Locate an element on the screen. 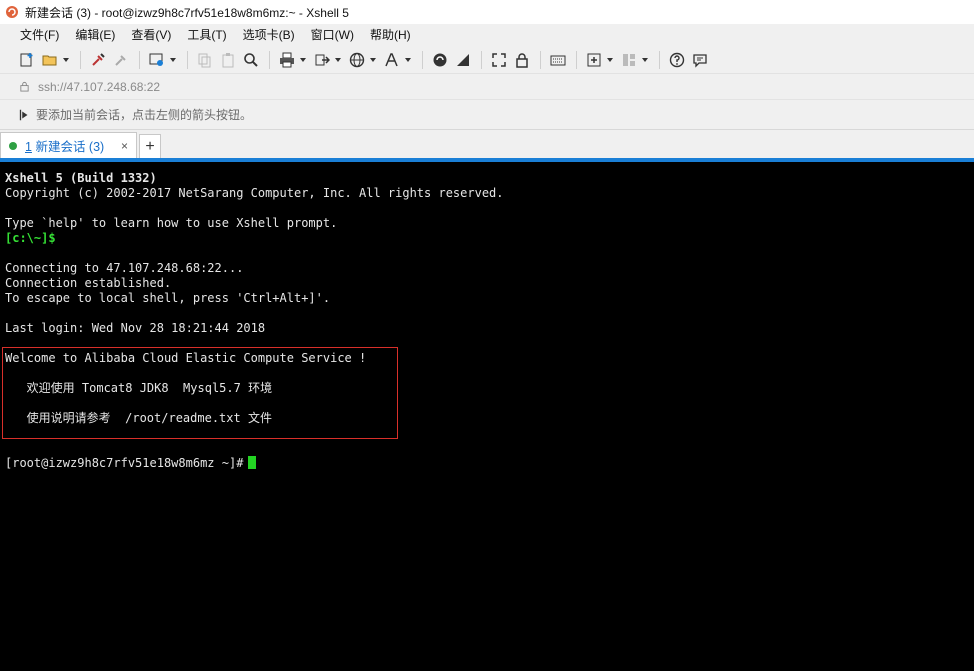  session-tab: 1 新建会话 (3) × is located at coordinates (68, 145).